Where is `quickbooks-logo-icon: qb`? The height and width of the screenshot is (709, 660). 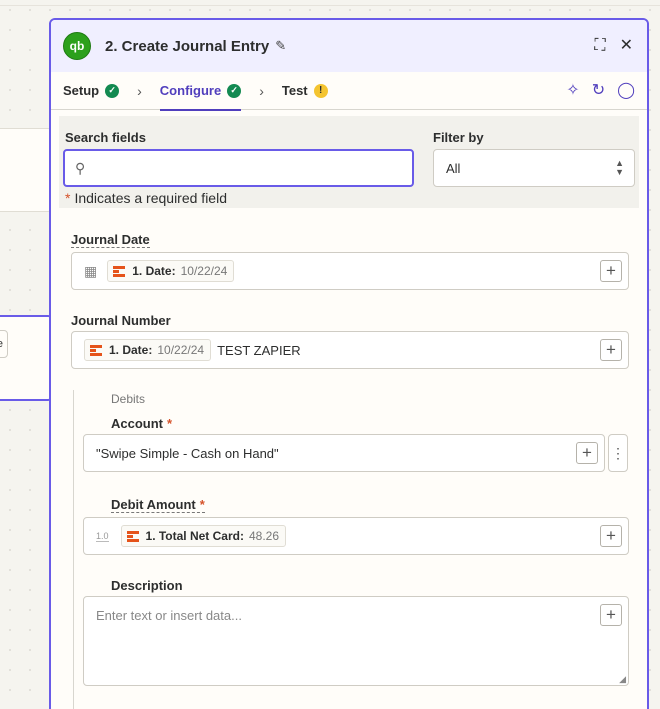 quickbooks-logo-icon: qb is located at coordinates (77, 46).